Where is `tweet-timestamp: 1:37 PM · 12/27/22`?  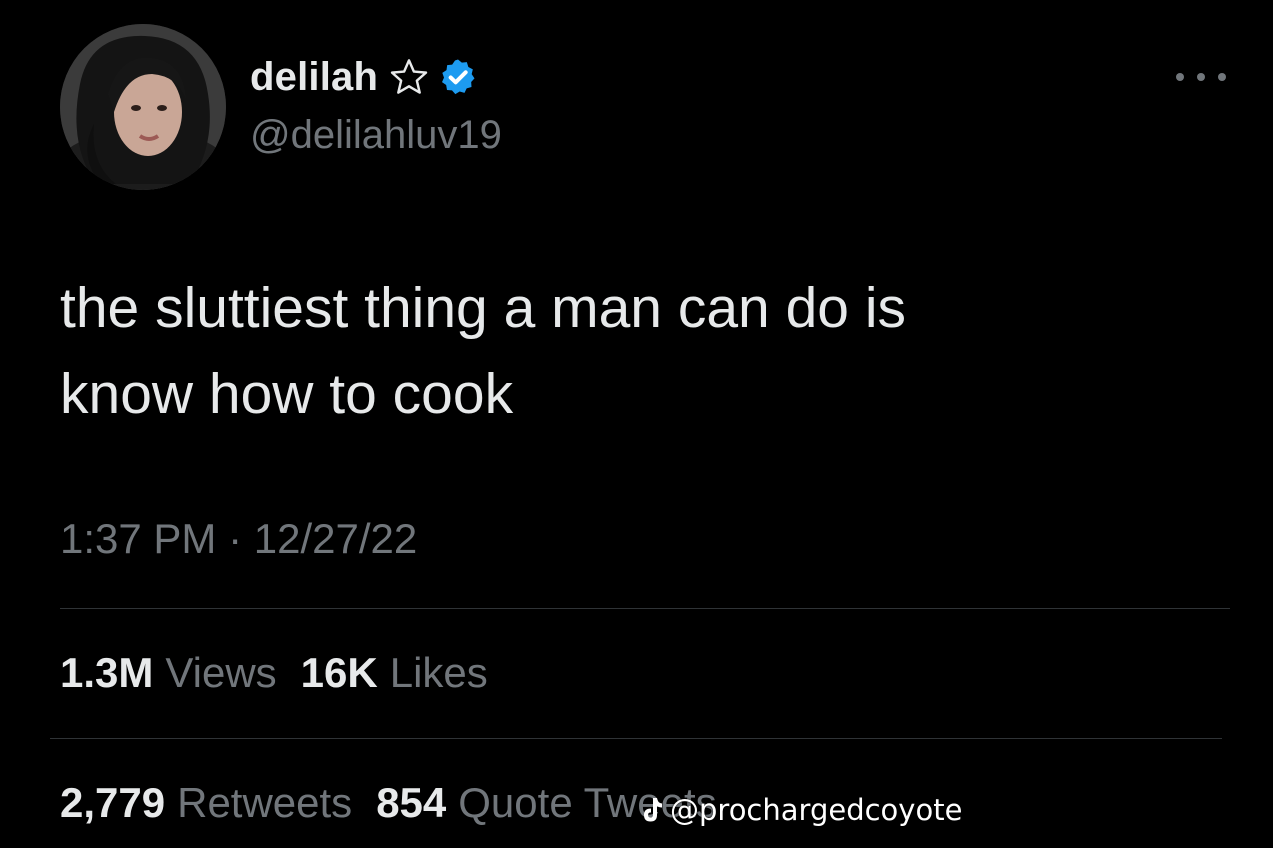 tweet-timestamp: 1:37 PM · 12/27/22 is located at coordinates (238, 539).